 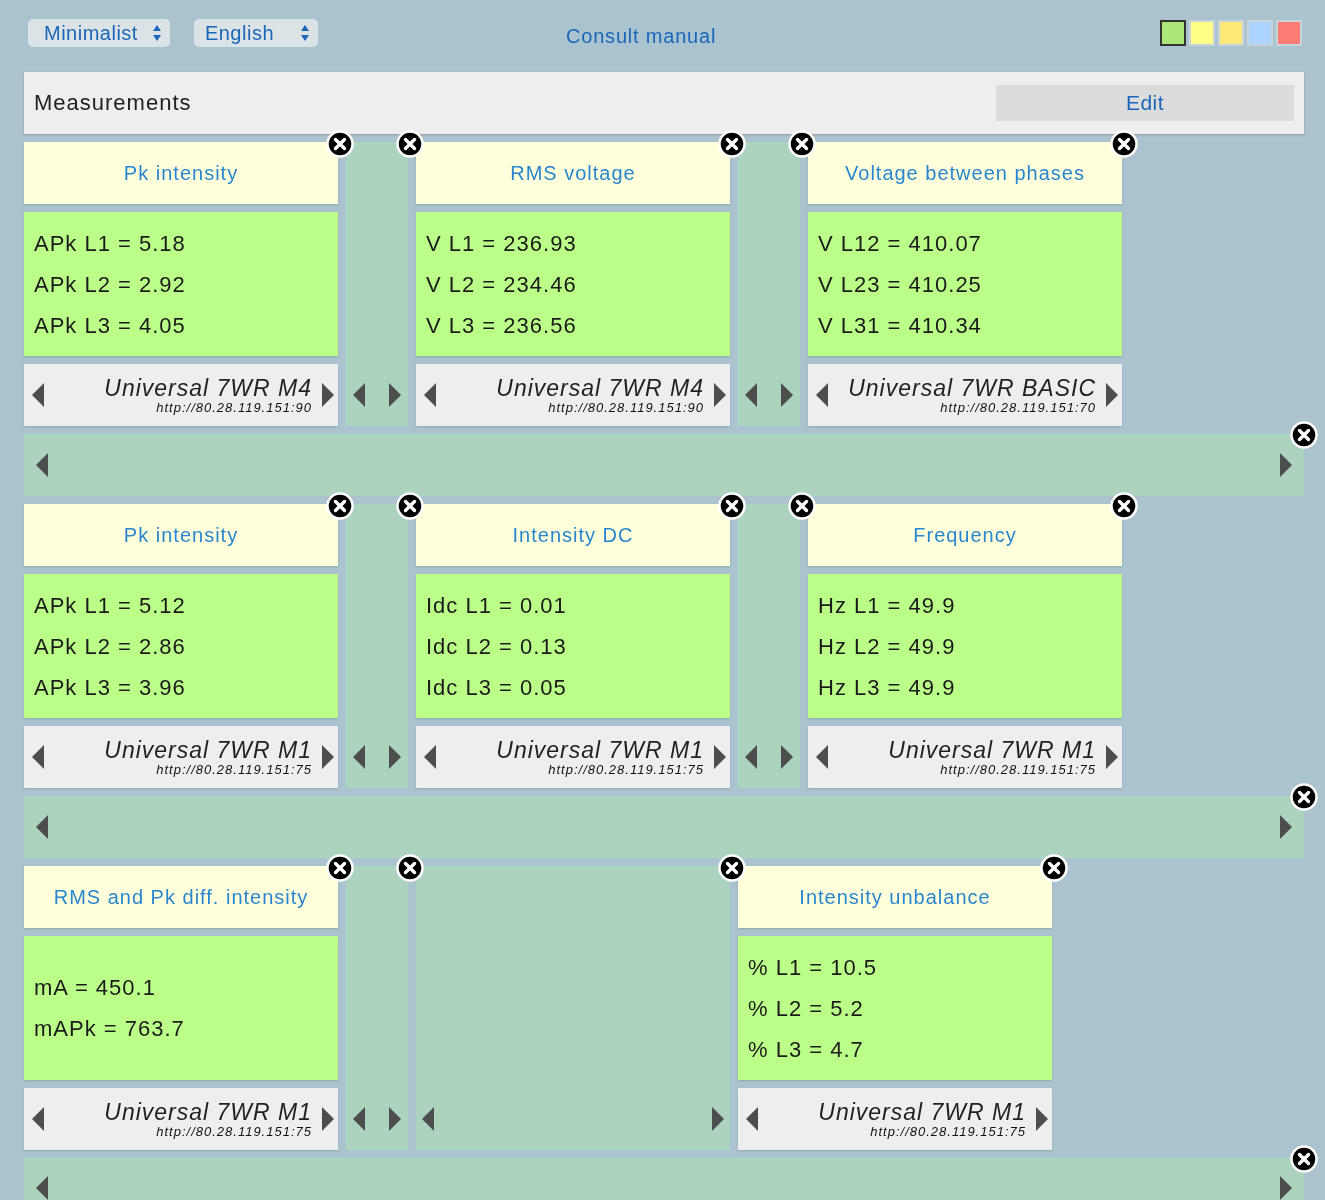 I want to click on measurement-value: V L31 = 410.34, so click(x=900, y=325).